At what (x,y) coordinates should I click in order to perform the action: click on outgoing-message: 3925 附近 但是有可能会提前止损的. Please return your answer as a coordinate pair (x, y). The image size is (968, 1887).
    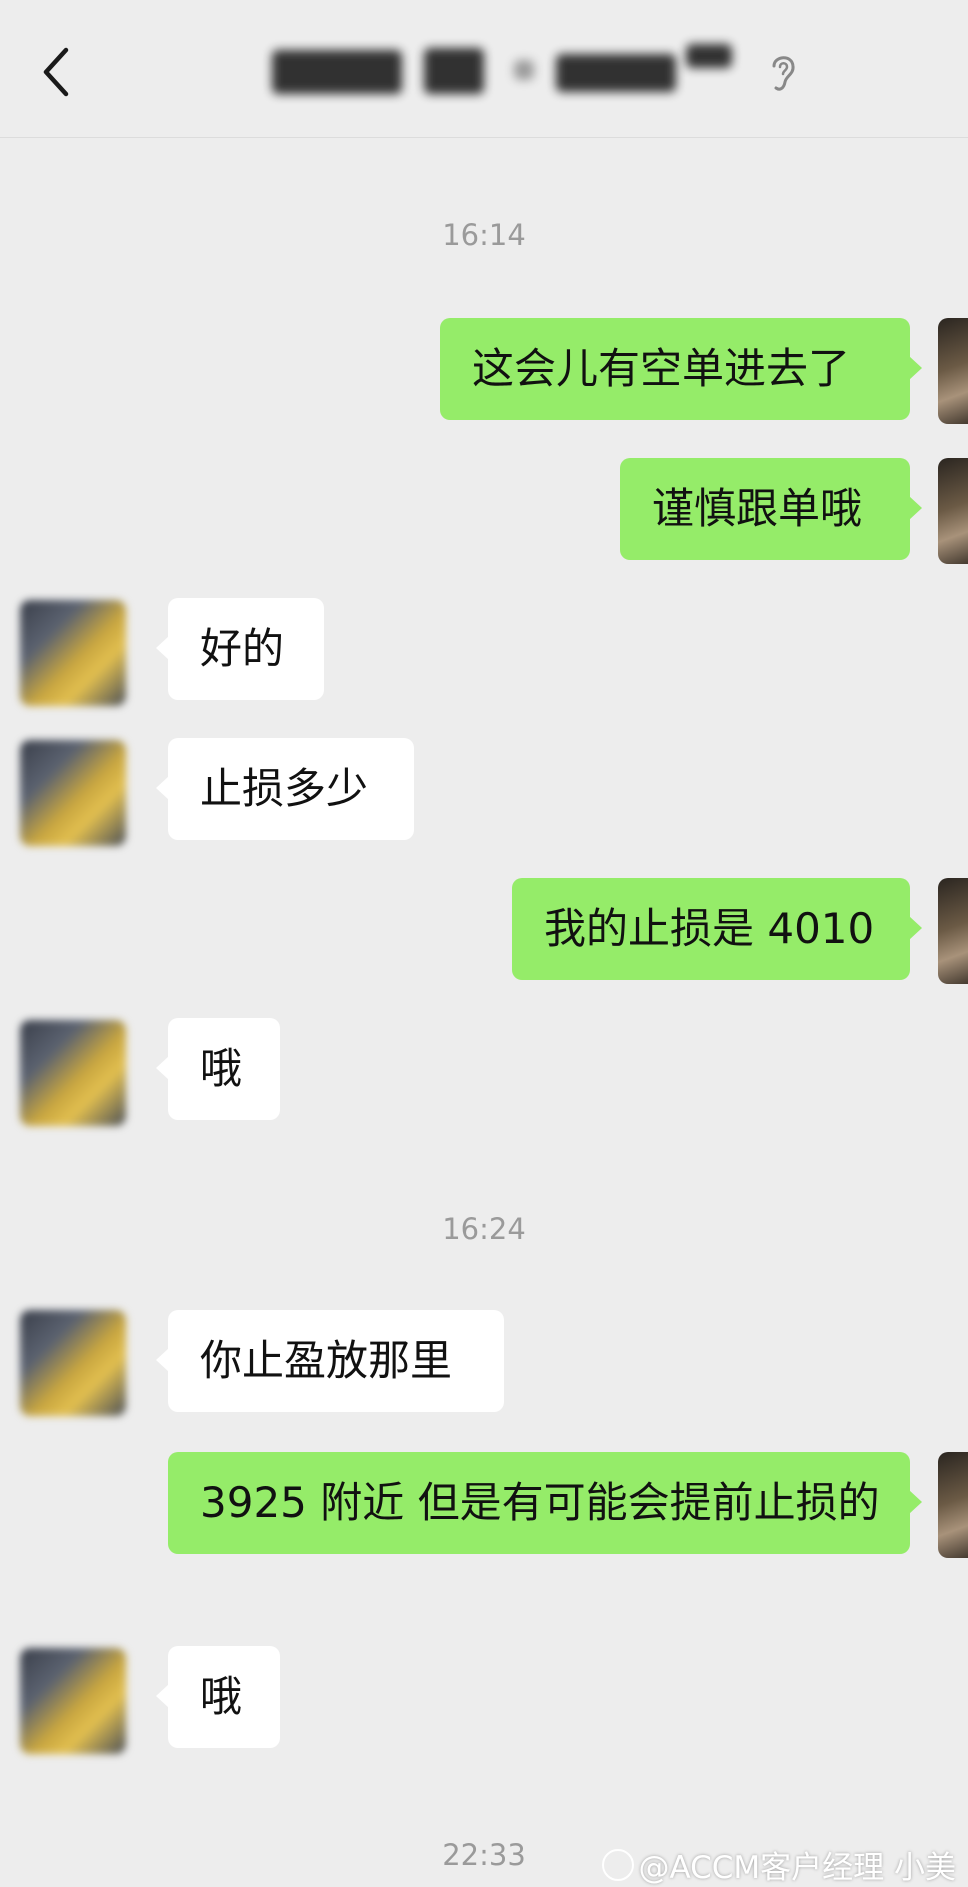
    Looking at the image, I should click on (545, 1503).